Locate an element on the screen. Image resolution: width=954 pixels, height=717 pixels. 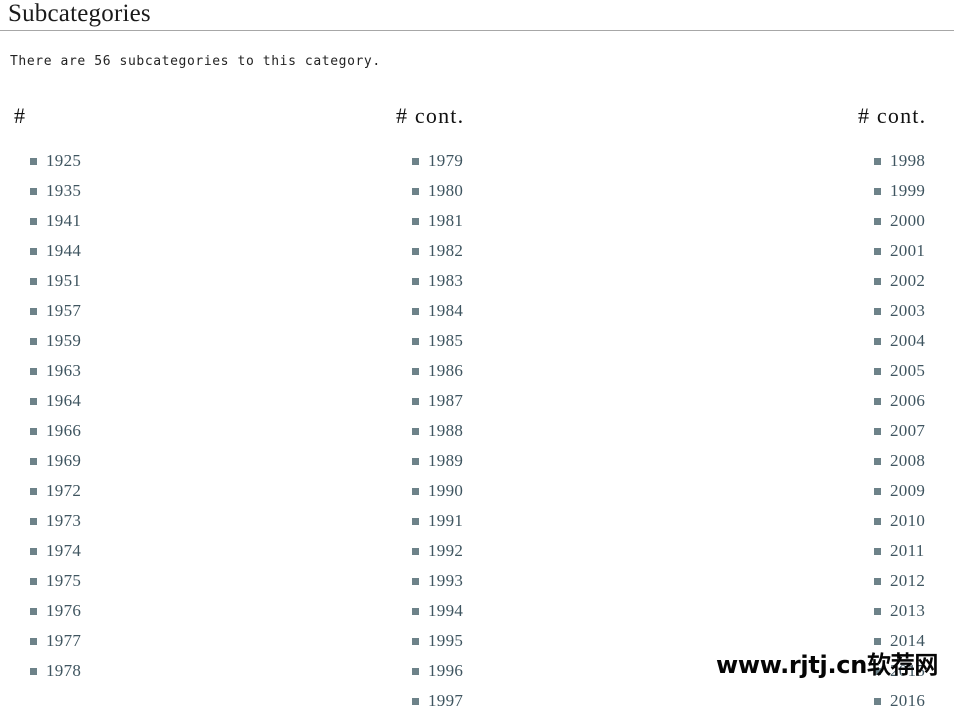
year-link: 1994 is located at coordinates (445, 610).